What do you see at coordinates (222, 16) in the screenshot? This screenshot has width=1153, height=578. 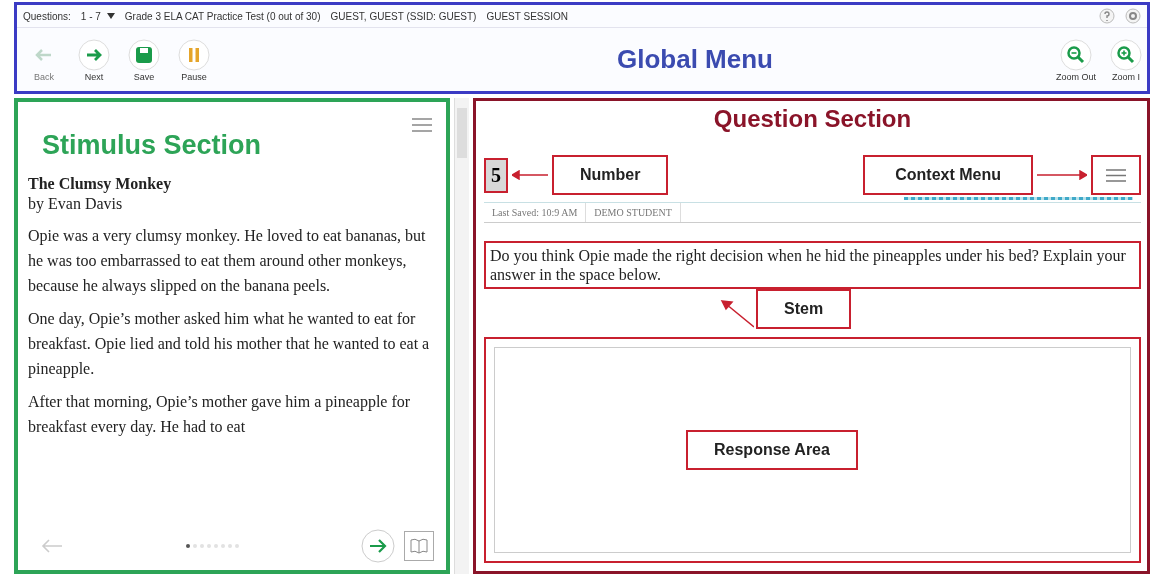 I see `test-title: Grade 3 ELA CAT Practice Test (0 out of 30)` at bounding box center [222, 16].